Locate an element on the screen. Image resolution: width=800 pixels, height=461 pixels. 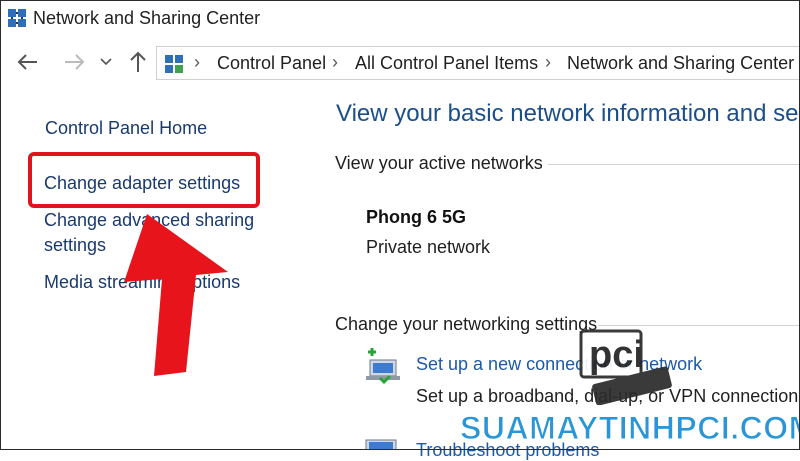
up-button is located at coordinates (138, 62).